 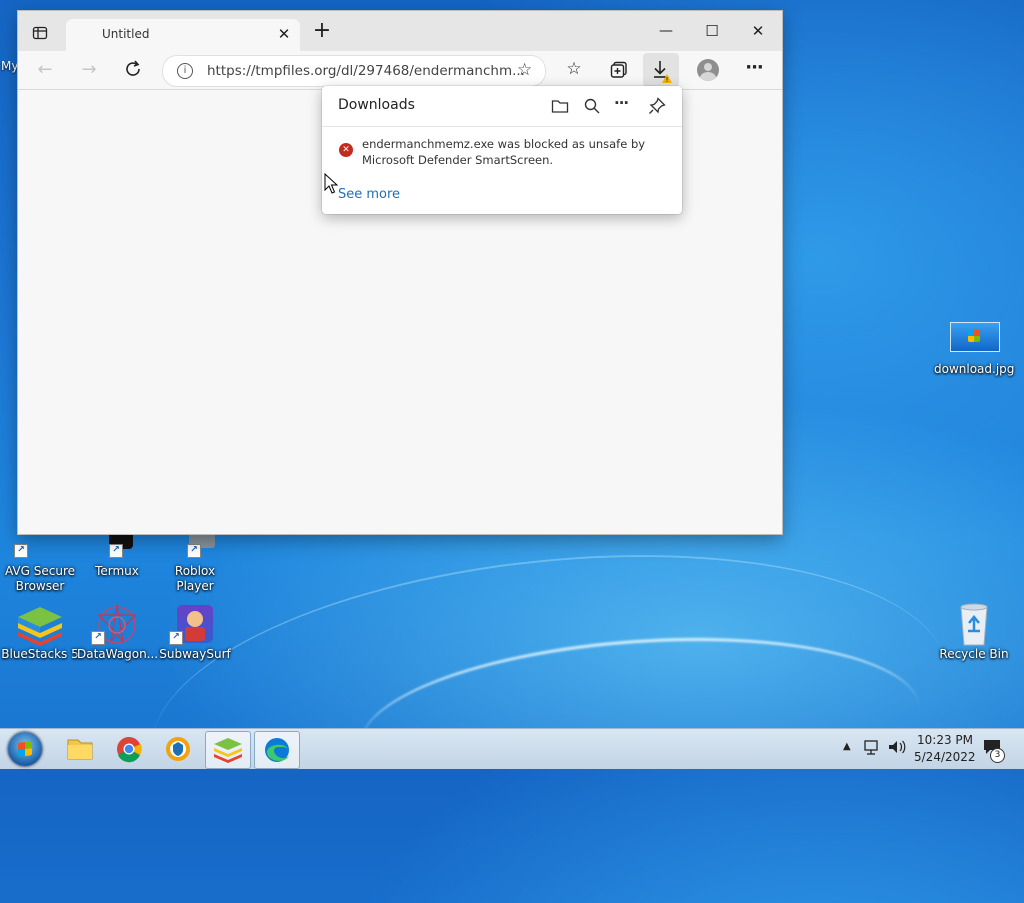 What do you see at coordinates (502, 126) in the screenshot?
I see `flyout-divider` at bounding box center [502, 126].